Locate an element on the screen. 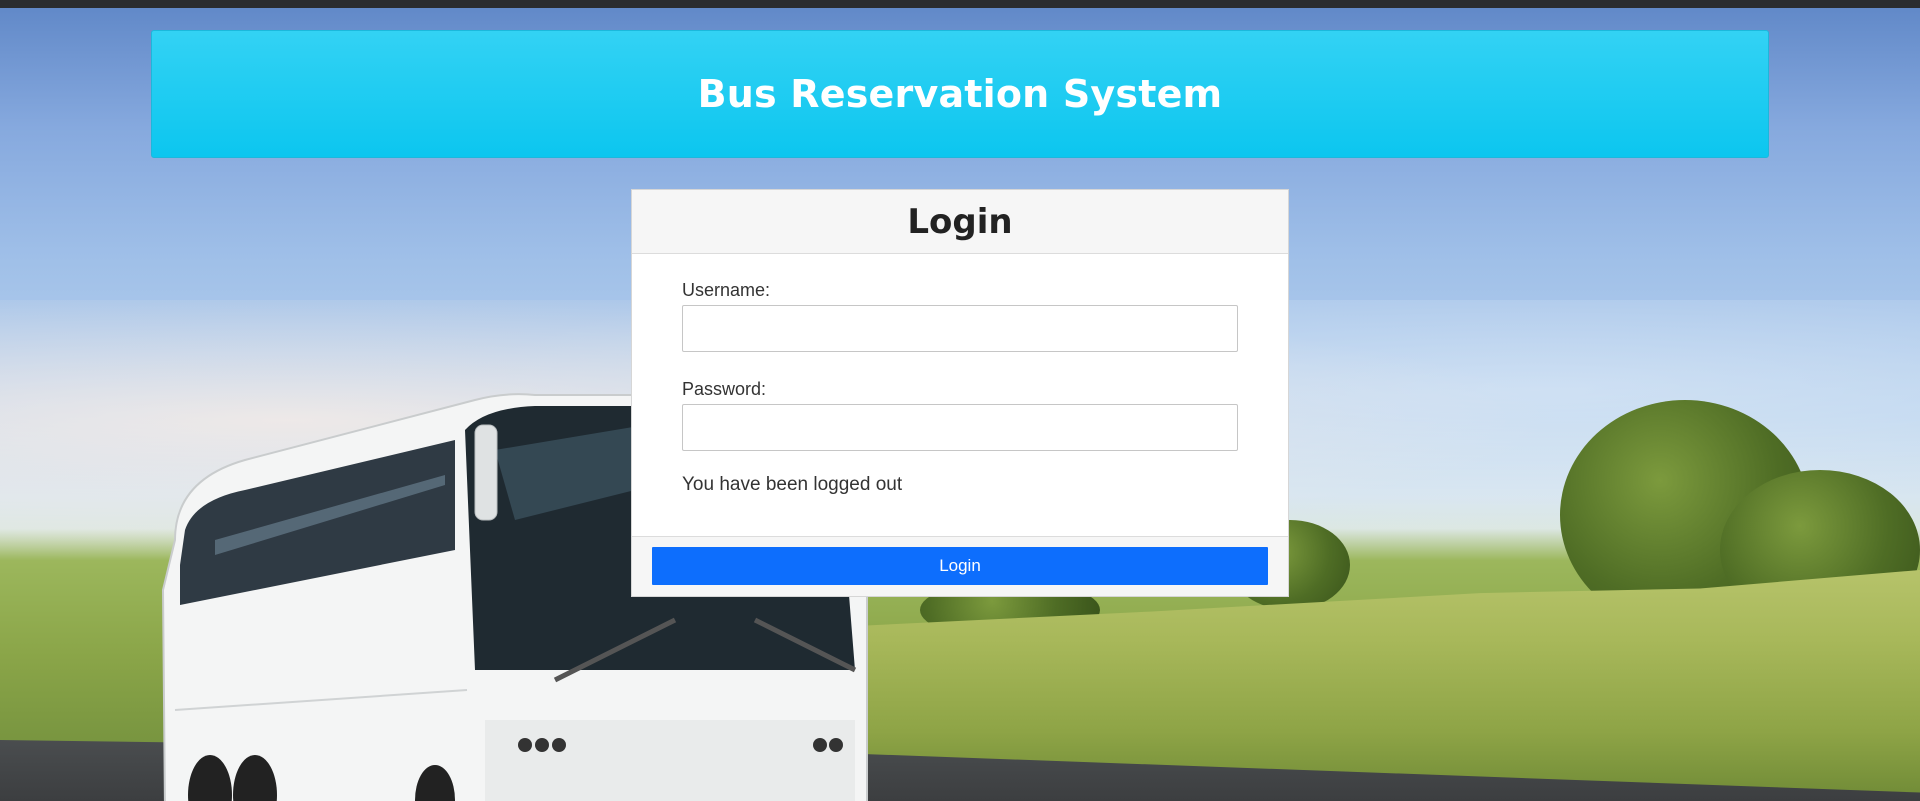 Image resolution: width=1920 pixels, height=801 pixels. logout-status-message: You have been logged out is located at coordinates (792, 484).